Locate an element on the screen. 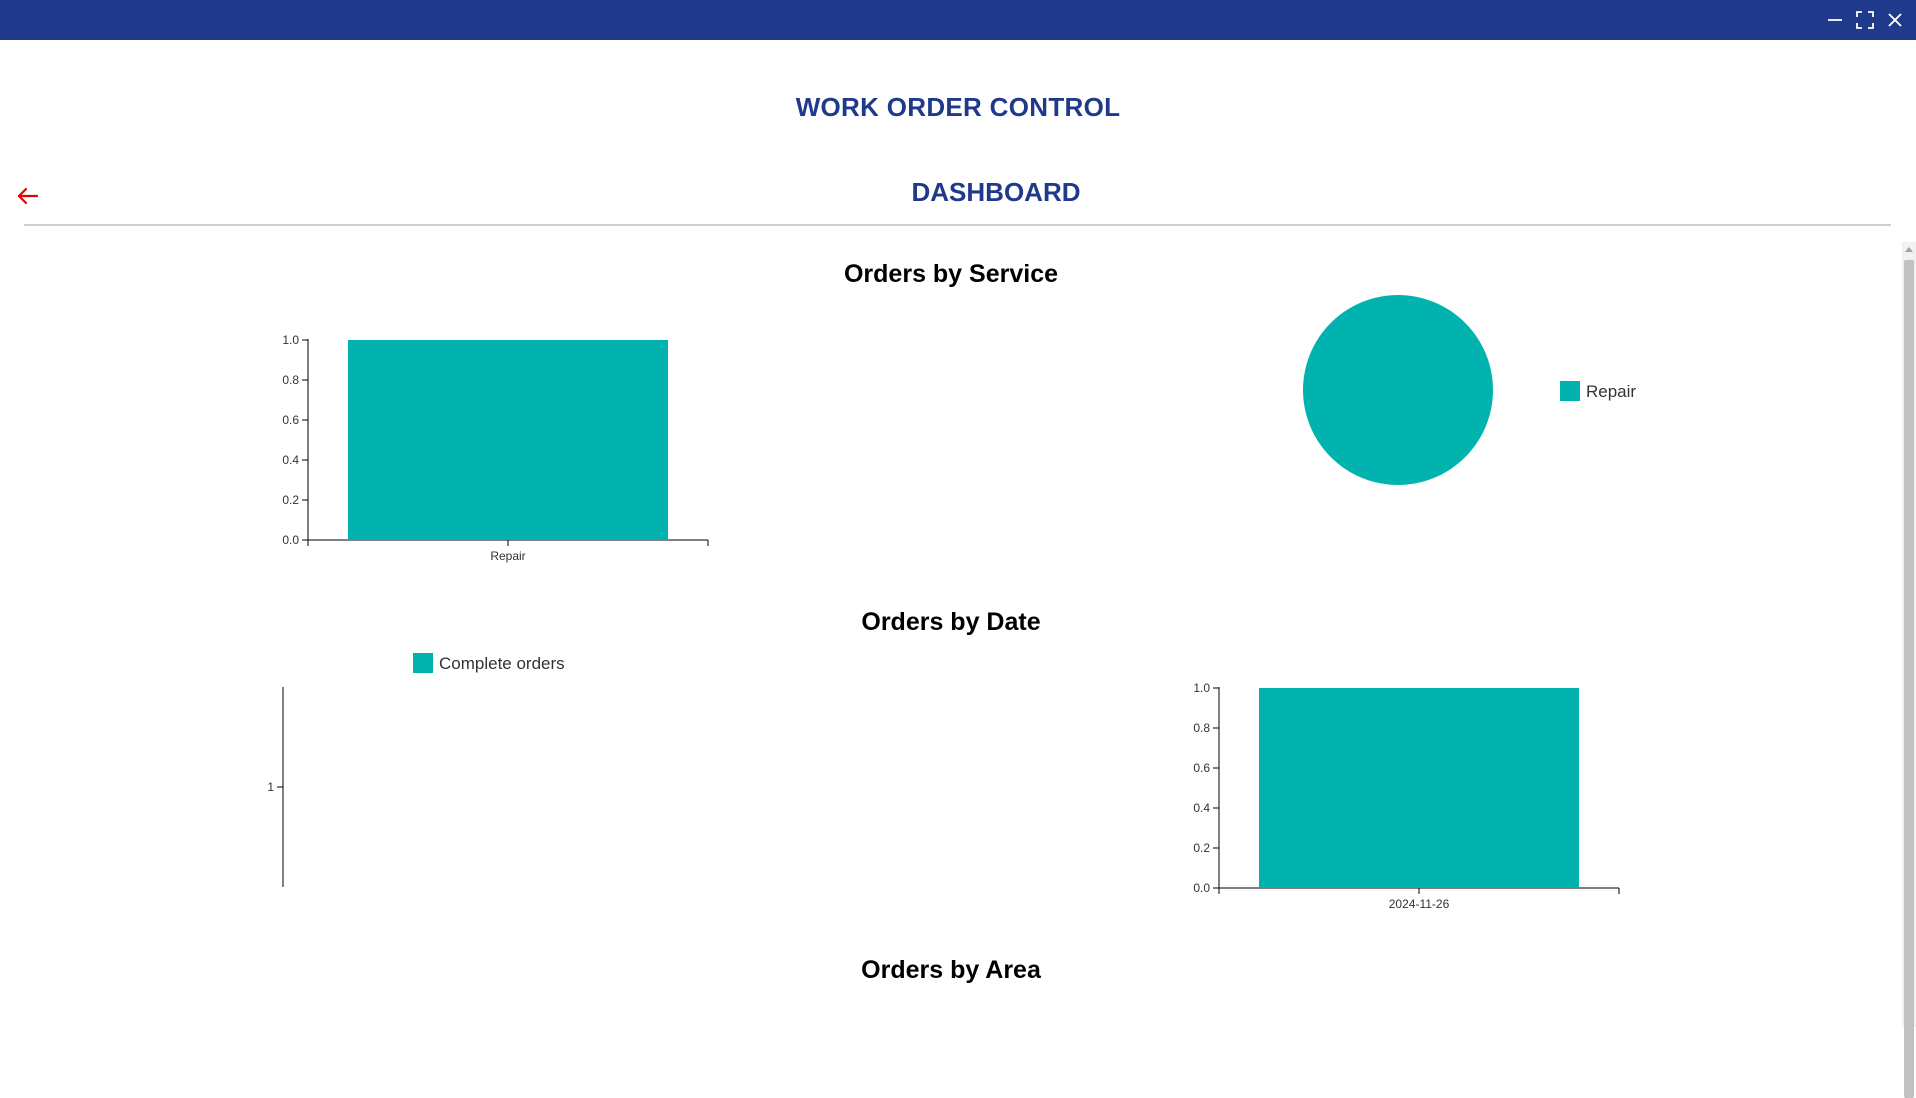 The height and width of the screenshot is (1098, 1916). close-icon is located at coordinates (1895, 20).